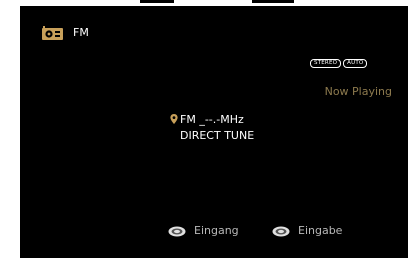 This screenshot has width=408, height=266. Describe the element at coordinates (358, 91) in the screenshot. I see `now-playing-label: Now Playing` at that location.